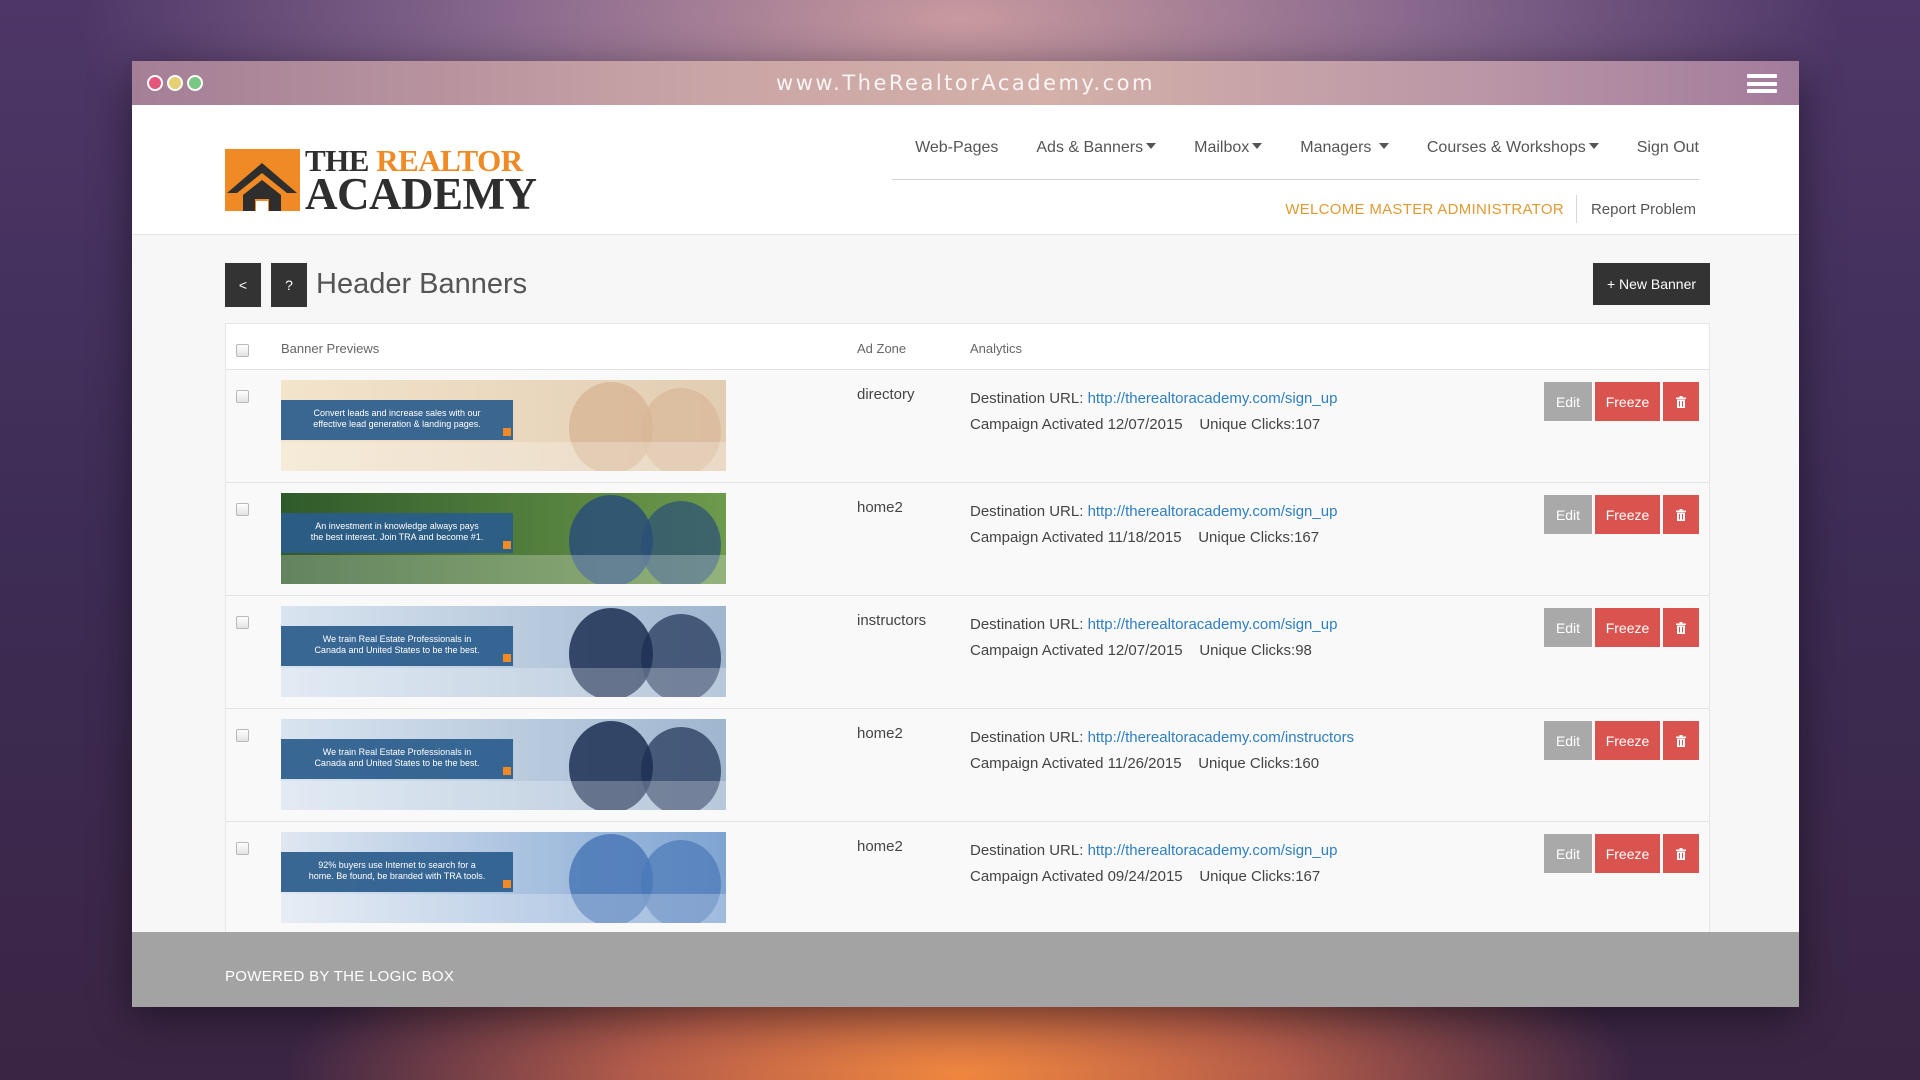 The height and width of the screenshot is (1080, 1920). What do you see at coordinates (967, 285) in the screenshot?
I see `page-toolbar: < ? Header Banners + New Banner` at bounding box center [967, 285].